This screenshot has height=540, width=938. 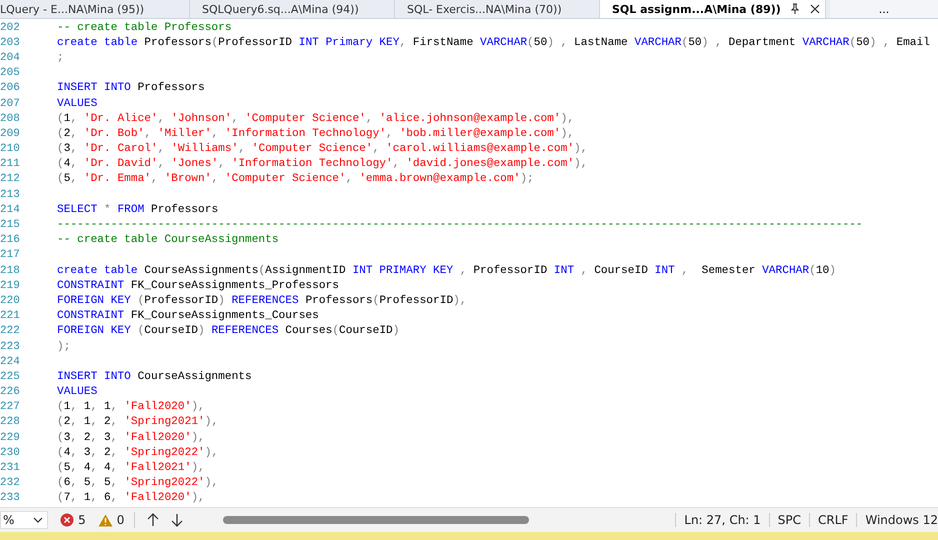 What do you see at coordinates (10, 362) in the screenshot?
I see `line-number: 224` at bounding box center [10, 362].